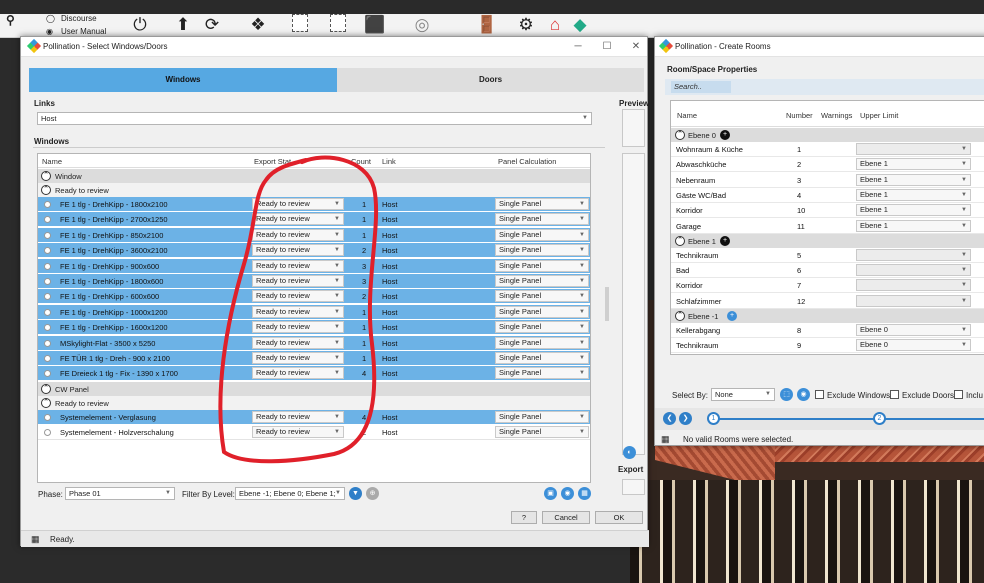 The height and width of the screenshot is (583, 984). Describe the element at coordinates (827, 135) in the screenshot. I see `level-group-header: ⌃ Ebene 0 +` at that location.